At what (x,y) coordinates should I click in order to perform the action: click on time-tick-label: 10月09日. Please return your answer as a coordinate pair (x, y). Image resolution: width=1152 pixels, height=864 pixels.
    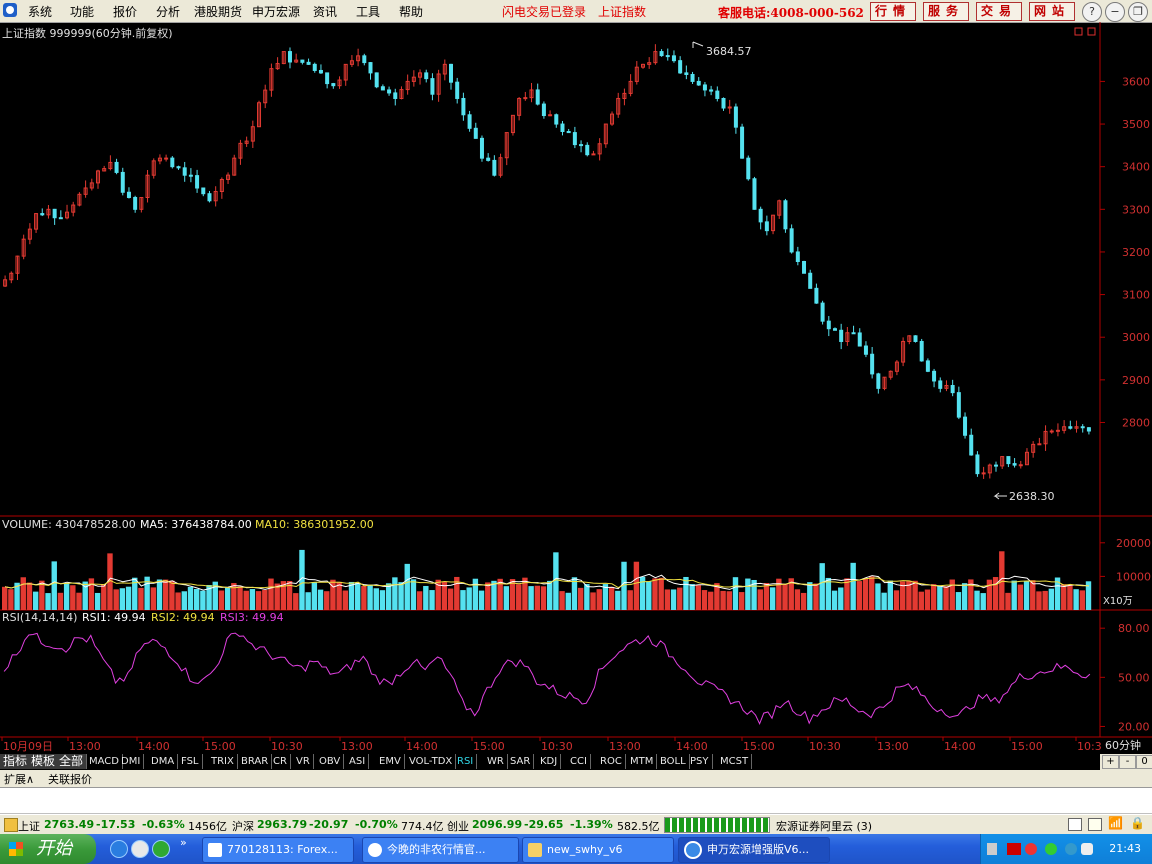
    Looking at the image, I should click on (28, 746).